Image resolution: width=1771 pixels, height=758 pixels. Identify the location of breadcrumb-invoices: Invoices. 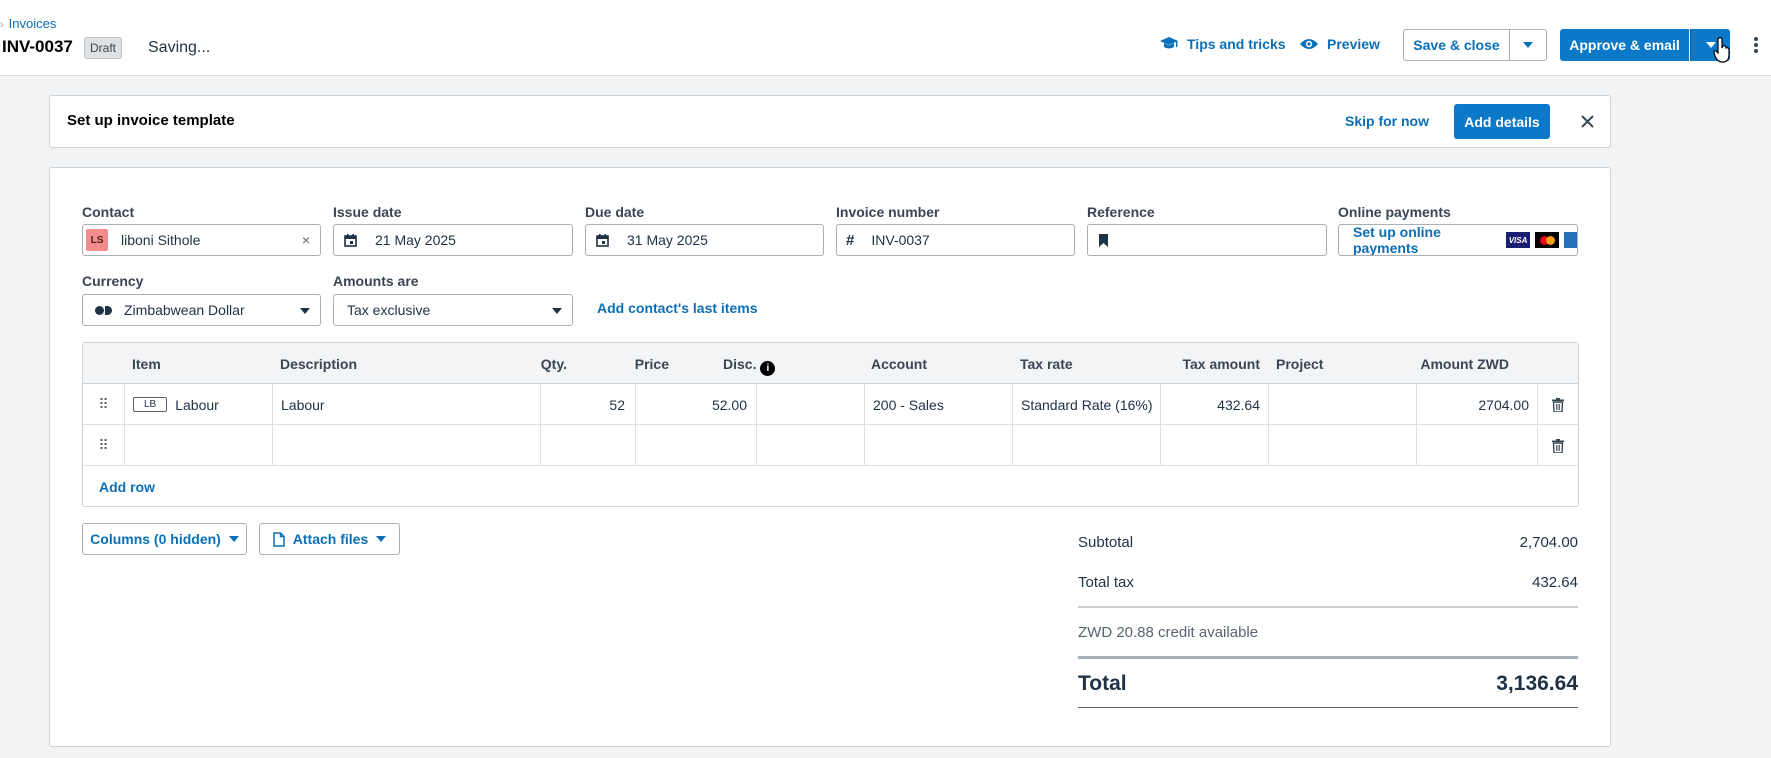
(33, 23).